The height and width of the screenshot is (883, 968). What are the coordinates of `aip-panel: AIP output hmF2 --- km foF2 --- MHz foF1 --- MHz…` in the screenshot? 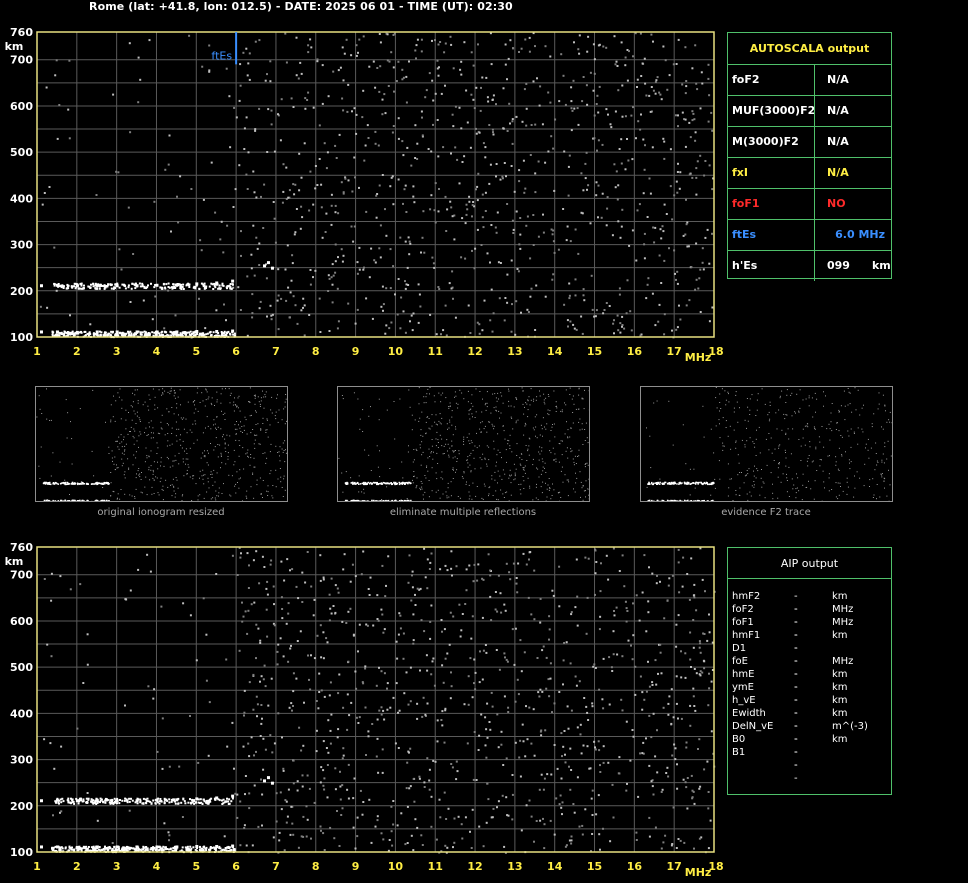 It's located at (809, 671).